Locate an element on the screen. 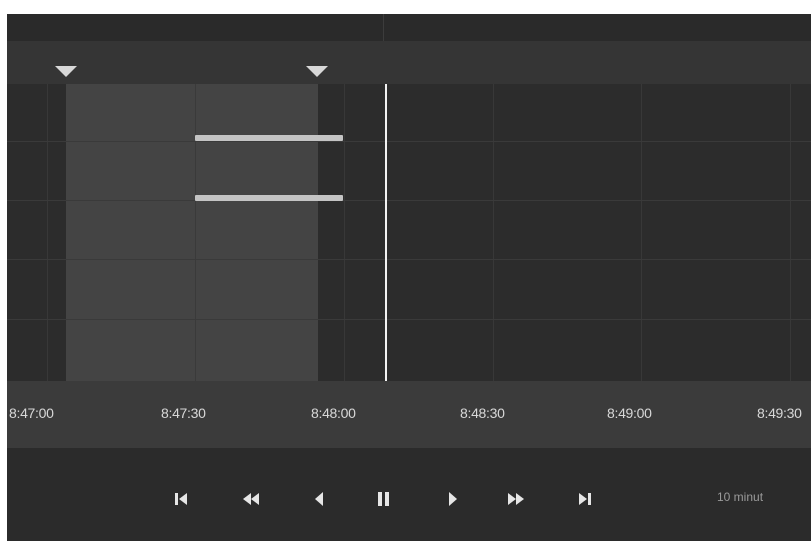 The height and width of the screenshot is (541, 811). playback-speed-label: 10 minut is located at coordinates (740, 497).